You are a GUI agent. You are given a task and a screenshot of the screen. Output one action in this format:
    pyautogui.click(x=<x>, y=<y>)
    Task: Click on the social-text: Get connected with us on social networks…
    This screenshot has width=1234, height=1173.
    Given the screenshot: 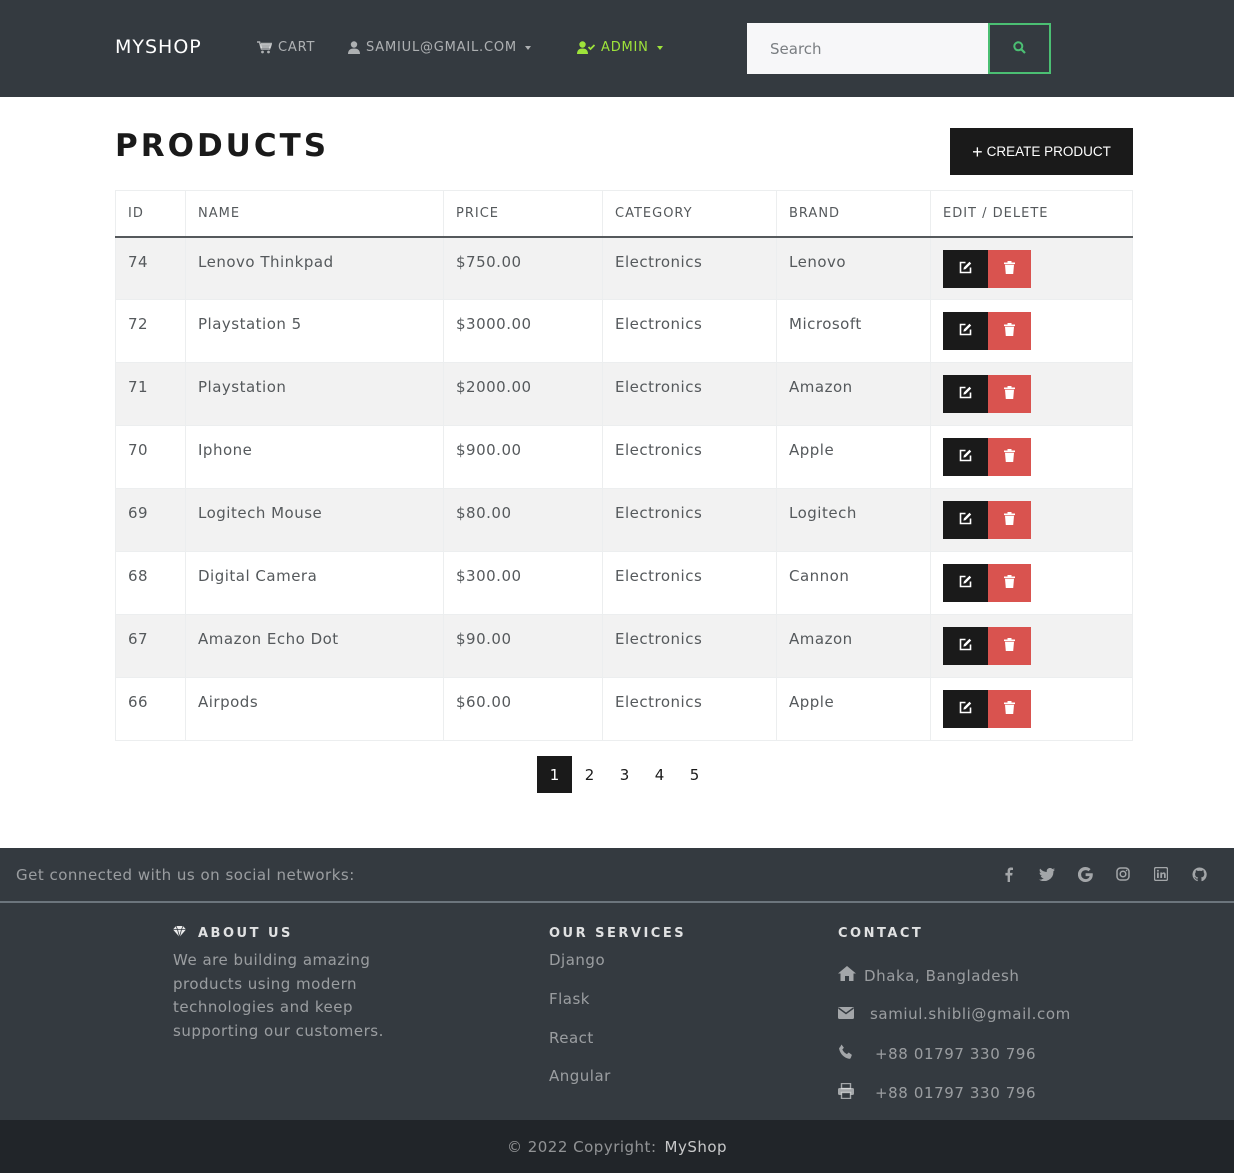 What is the action you would take?
    pyautogui.click(x=185, y=875)
    